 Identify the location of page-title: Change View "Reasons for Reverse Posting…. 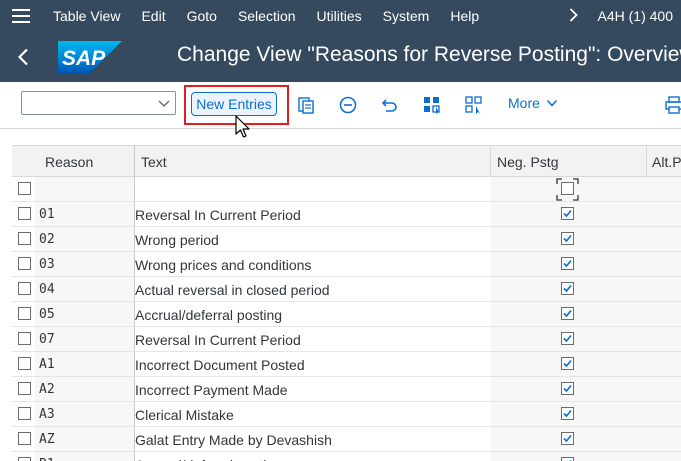
(429, 54).